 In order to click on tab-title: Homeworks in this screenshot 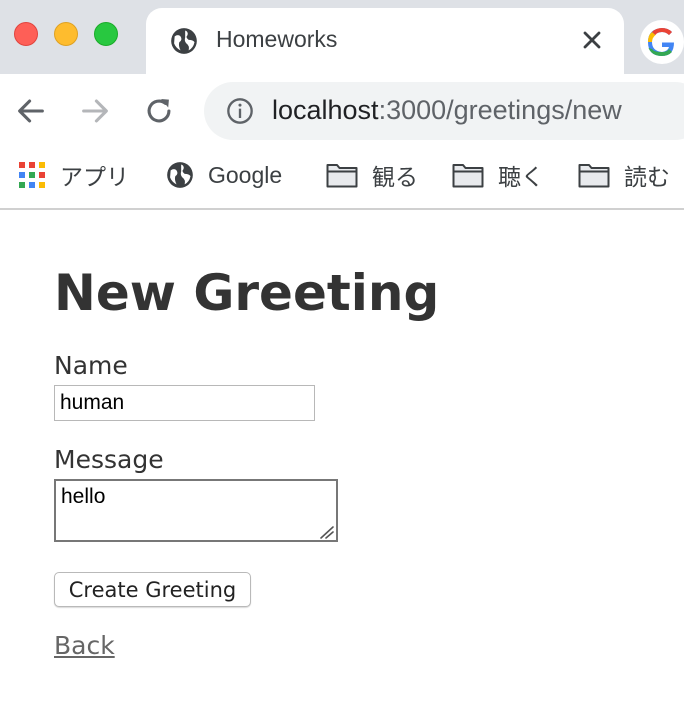, I will do `click(277, 39)`.